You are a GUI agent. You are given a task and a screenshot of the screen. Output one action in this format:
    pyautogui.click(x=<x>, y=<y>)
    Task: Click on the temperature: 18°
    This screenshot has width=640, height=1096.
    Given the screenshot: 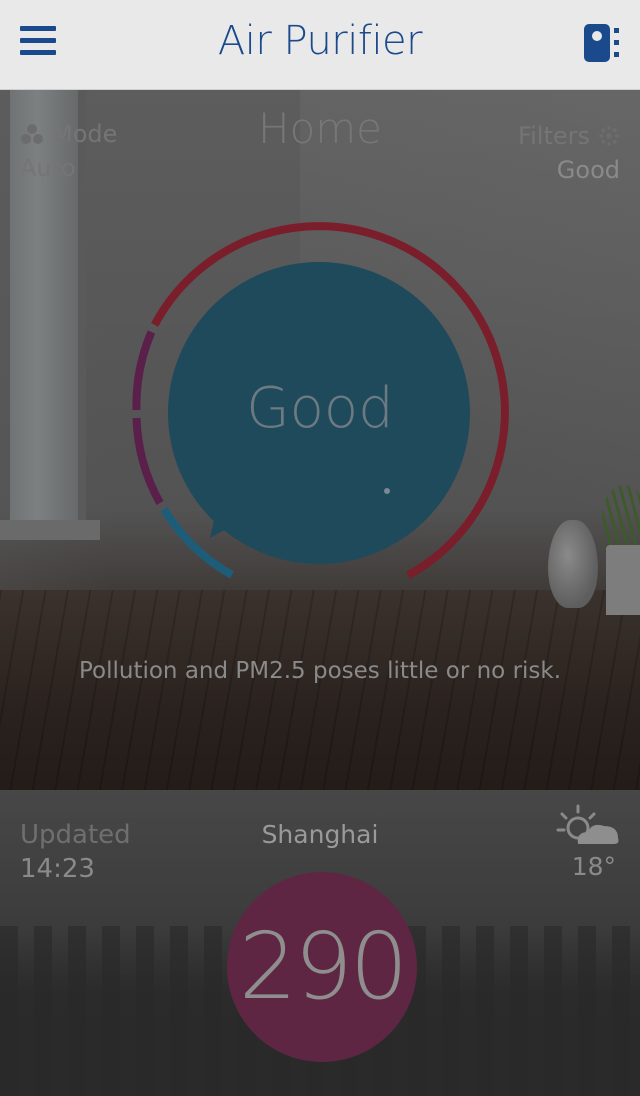 What is the action you would take?
    pyautogui.click(x=593, y=866)
    